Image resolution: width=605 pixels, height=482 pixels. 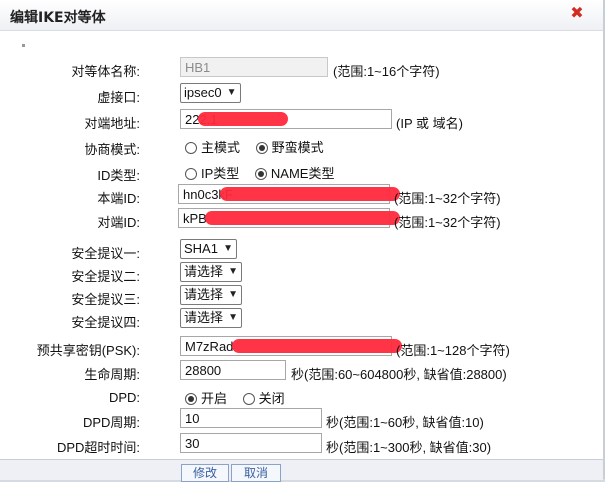 What do you see at coordinates (251, 418) in the screenshot?
I see `dpd-period-input` at bounding box center [251, 418].